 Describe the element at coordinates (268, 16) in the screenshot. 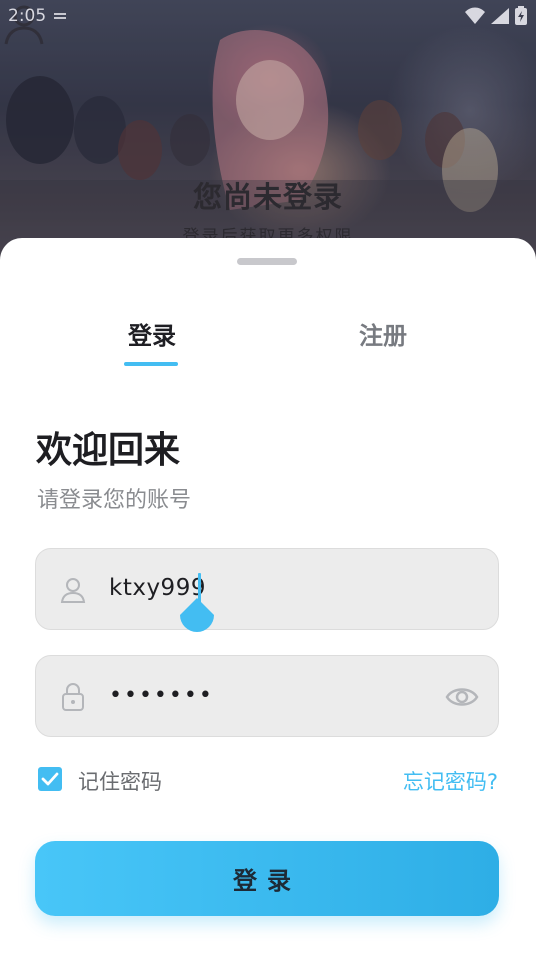

I see `status-bar: 2:05` at that location.